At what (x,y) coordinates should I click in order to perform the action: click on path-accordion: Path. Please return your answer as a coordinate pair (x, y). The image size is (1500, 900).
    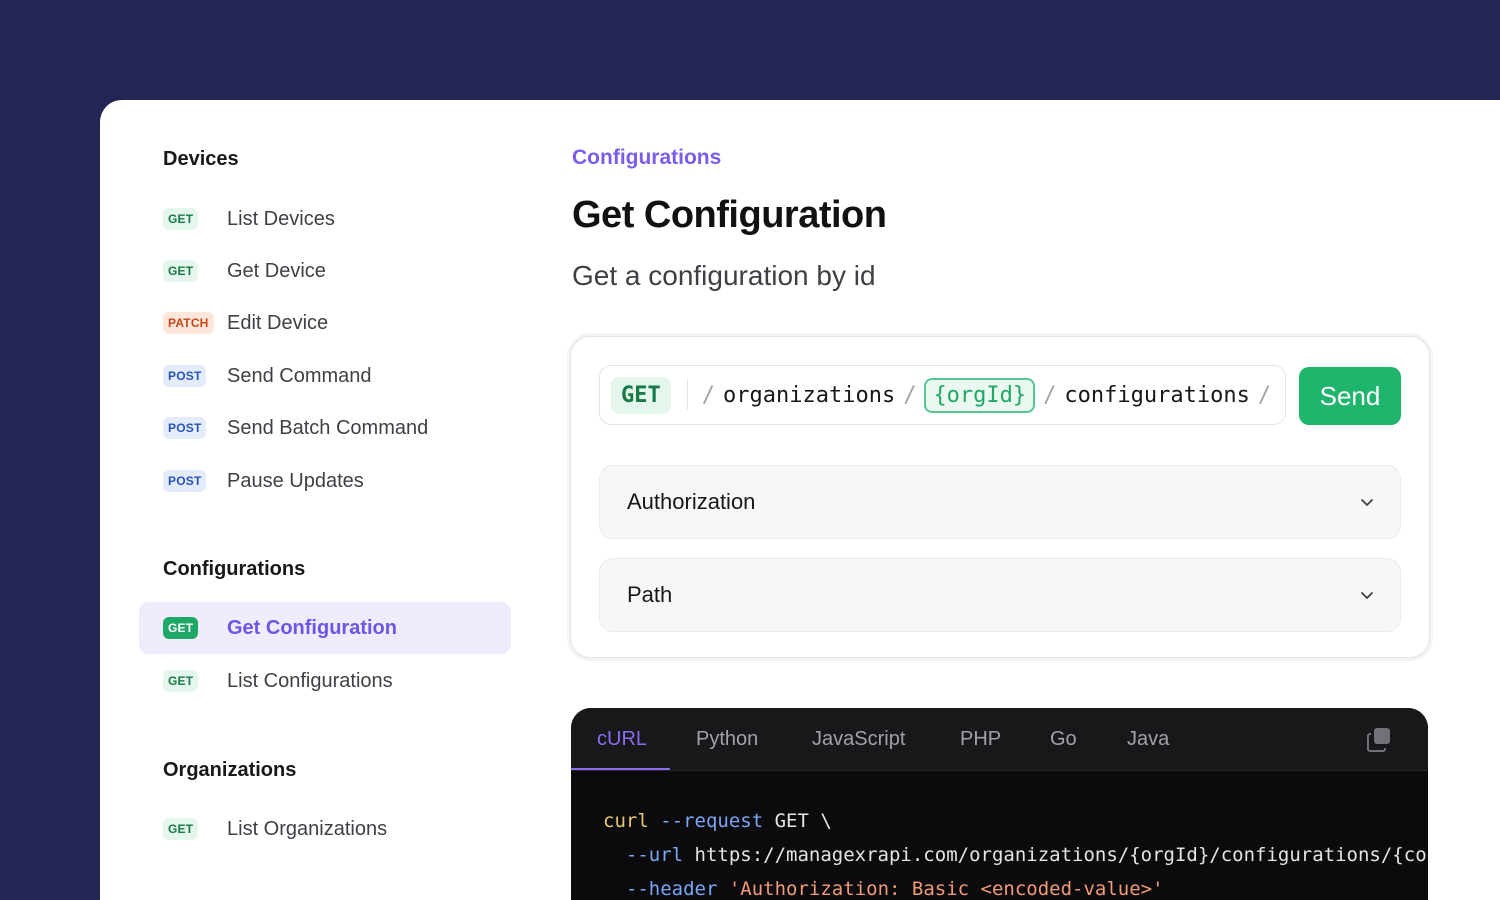
    Looking at the image, I should click on (1000, 595).